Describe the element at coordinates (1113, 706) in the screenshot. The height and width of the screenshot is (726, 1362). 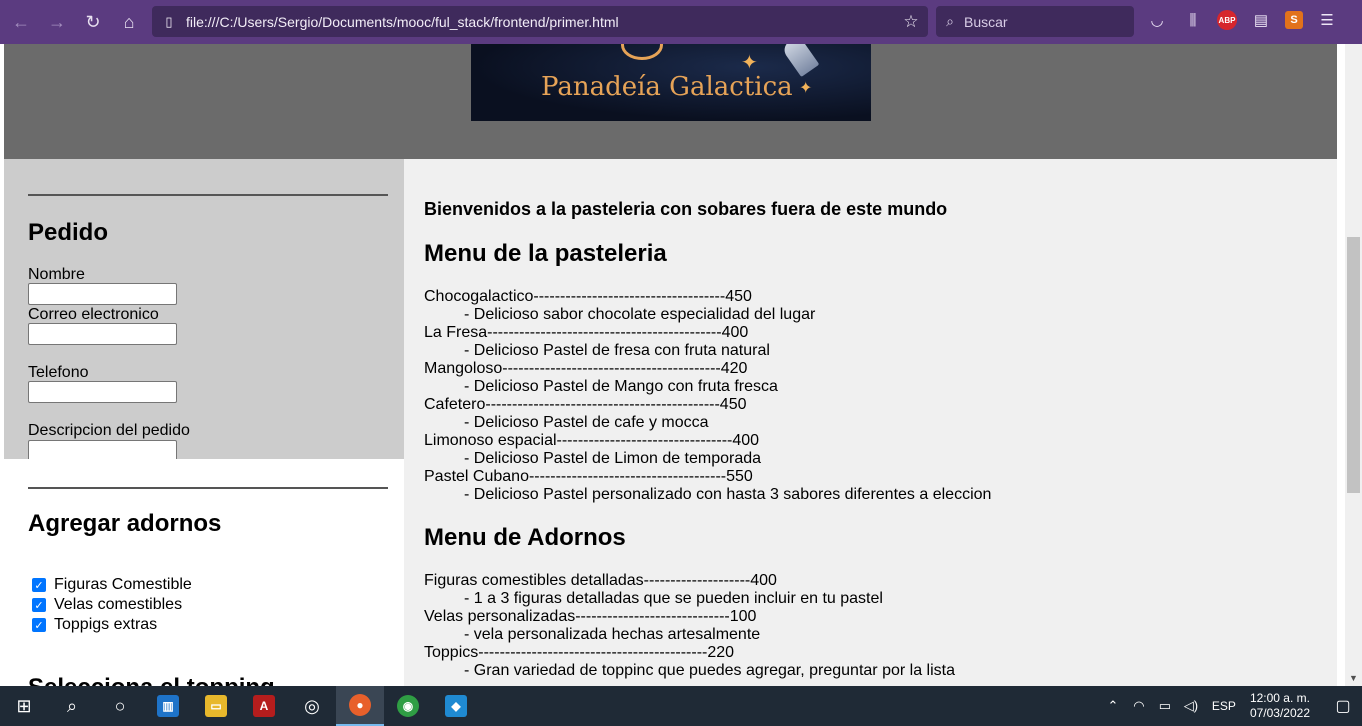
I see `chevron-up-icon: ⌃` at that location.